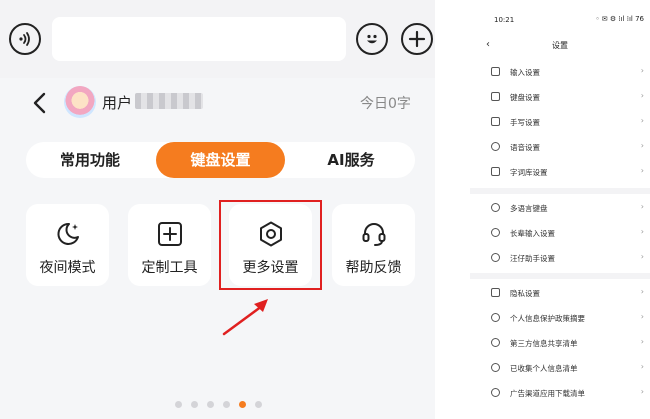 Image resolution: width=650 pixels, height=419 pixels. What do you see at coordinates (373, 268) in the screenshot?
I see `help-feedback-label: 帮助反馈` at bounding box center [373, 268].